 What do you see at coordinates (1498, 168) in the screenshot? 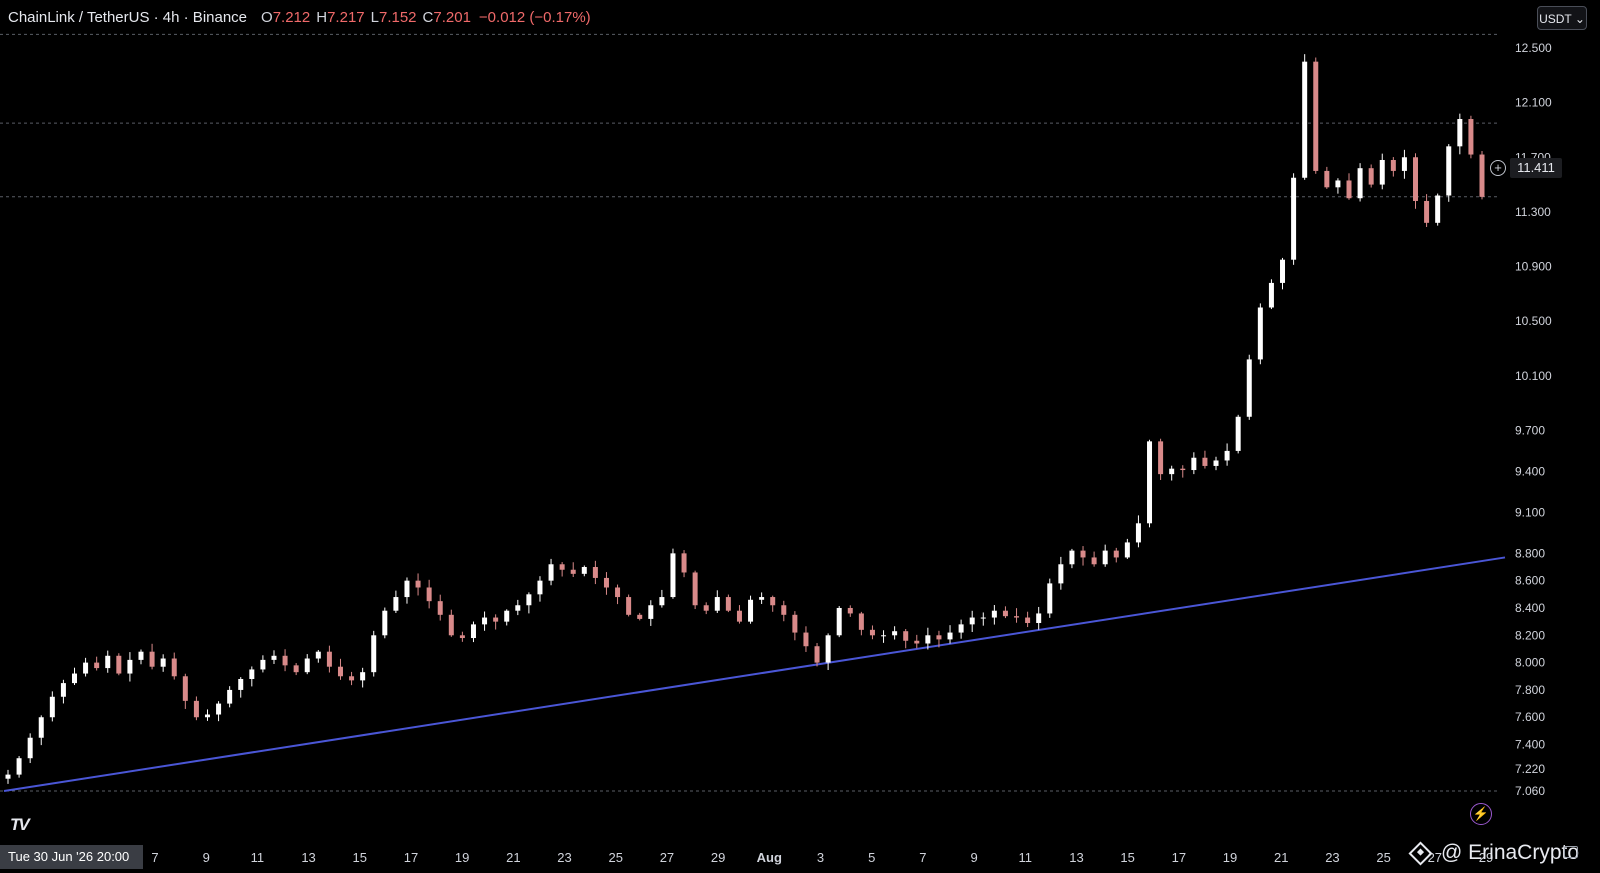
I see `plus-circle-icon: +` at bounding box center [1498, 168].